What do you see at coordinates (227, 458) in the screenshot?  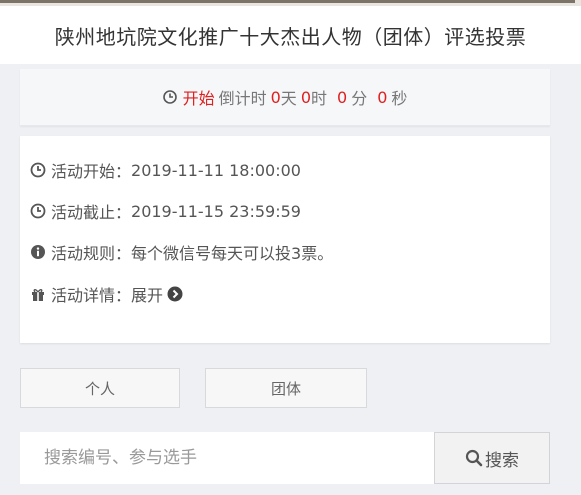 I see `search-input` at bounding box center [227, 458].